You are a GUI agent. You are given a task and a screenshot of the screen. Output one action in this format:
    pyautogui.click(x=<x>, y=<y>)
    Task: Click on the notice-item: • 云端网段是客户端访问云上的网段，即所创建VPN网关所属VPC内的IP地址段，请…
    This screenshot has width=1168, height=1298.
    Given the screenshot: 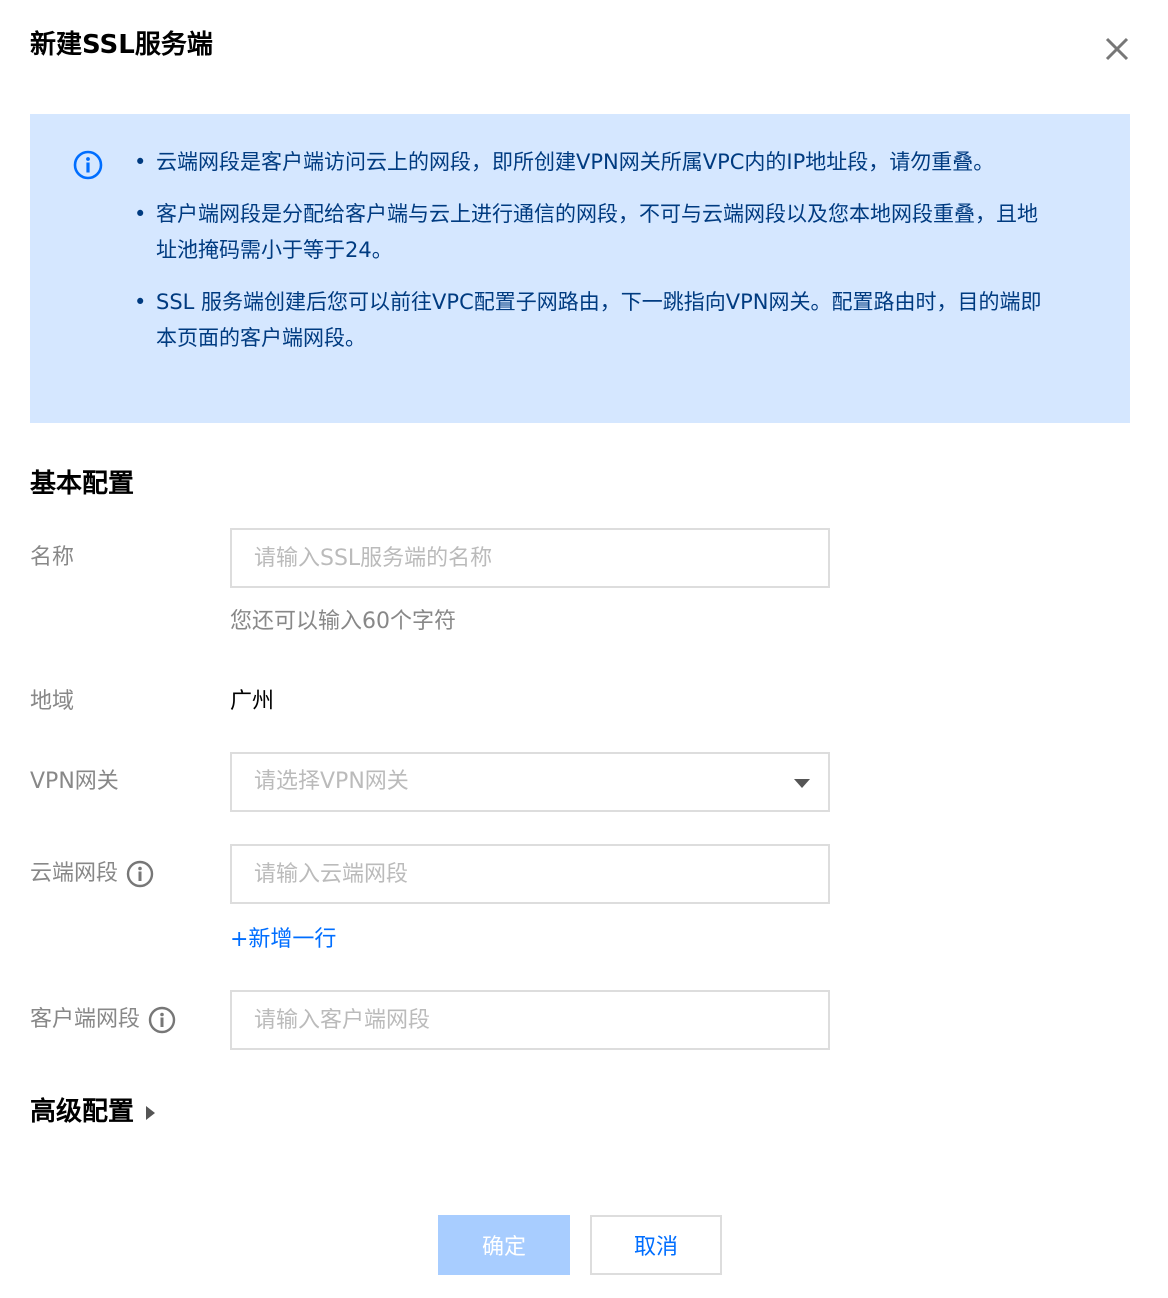 What is the action you would take?
    pyautogui.click(x=564, y=162)
    